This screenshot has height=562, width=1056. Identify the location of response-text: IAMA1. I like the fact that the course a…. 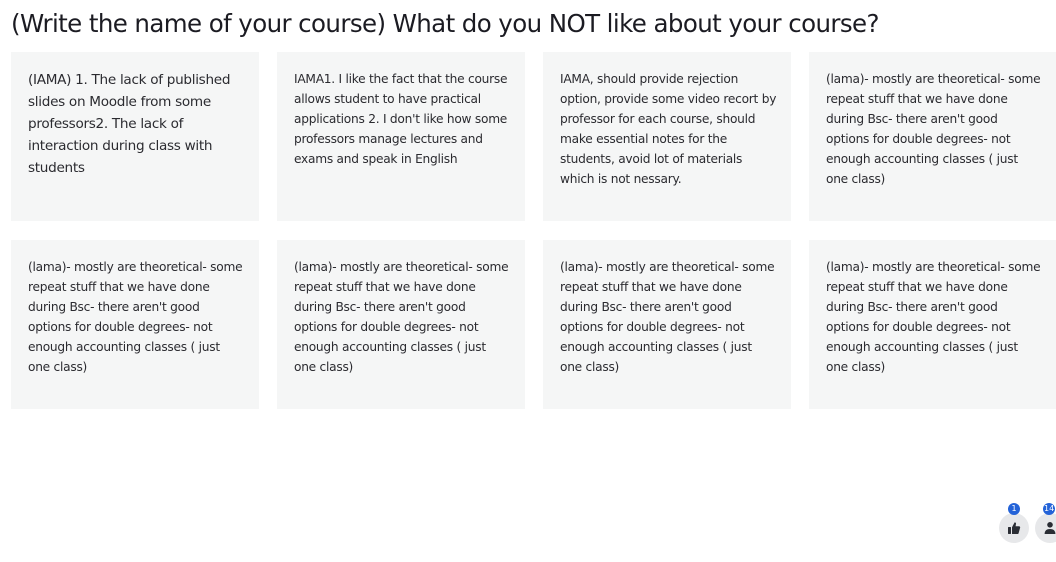
(401, 119).